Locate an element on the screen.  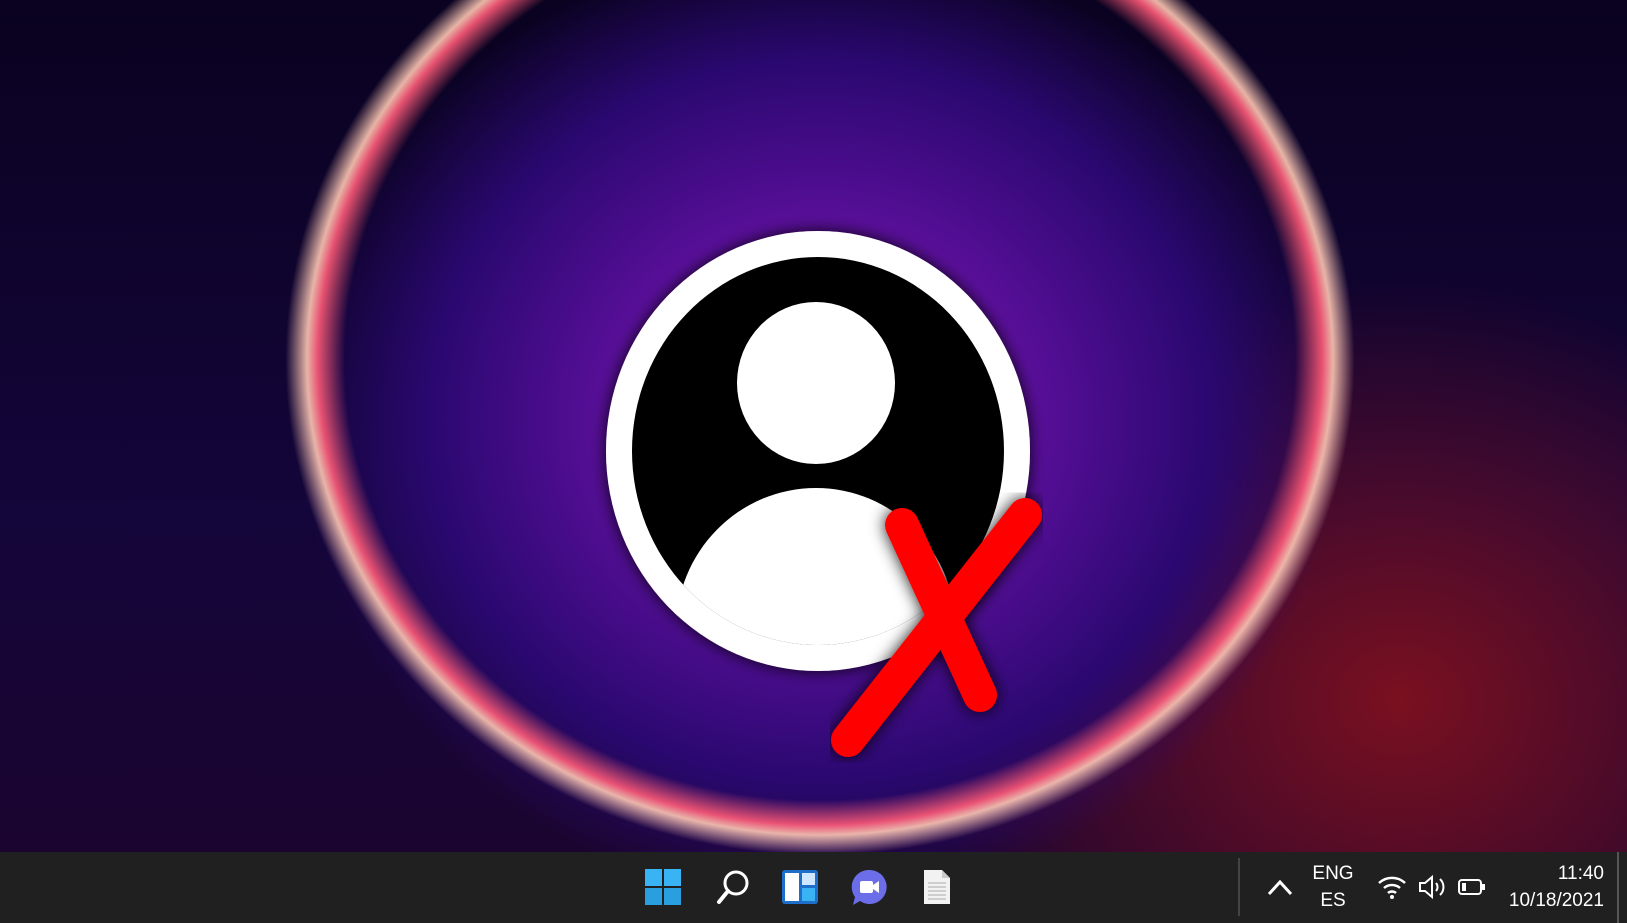
search-icon is located at coordinates (733, 887).